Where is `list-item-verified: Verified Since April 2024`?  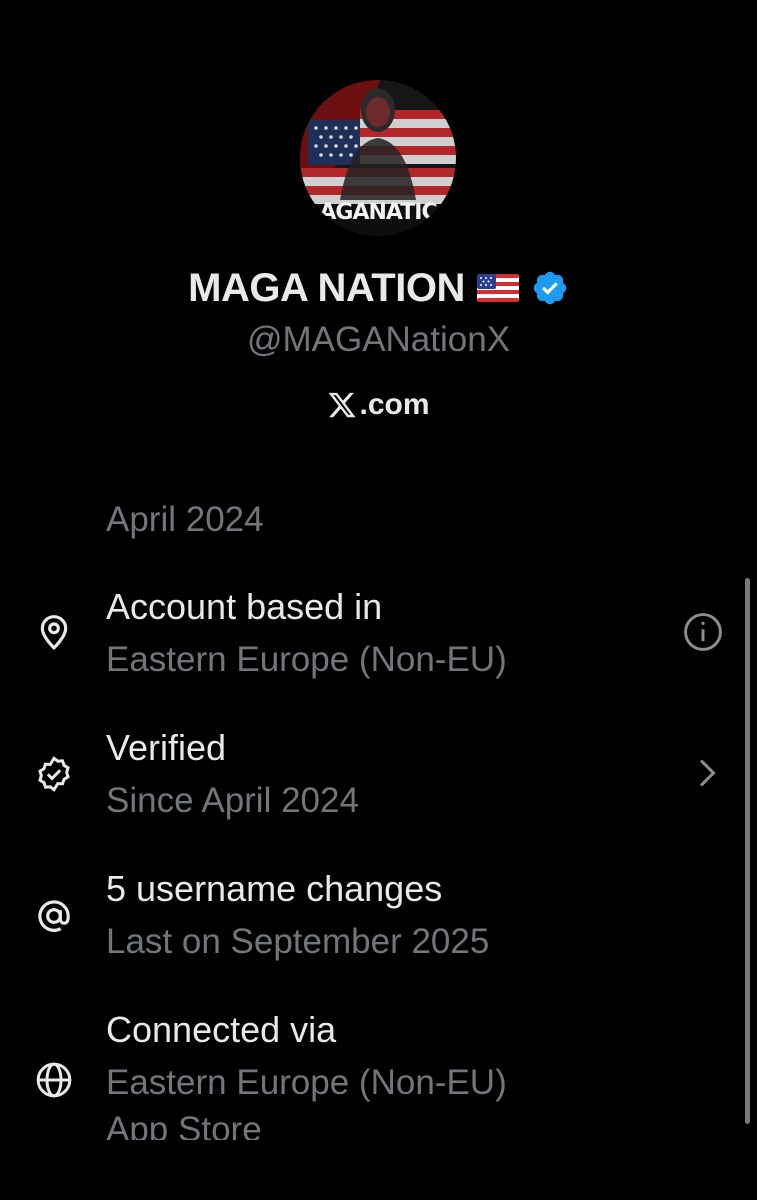 list-item-verified: Verified Since April 2024 is located at coordinates (378, 781).